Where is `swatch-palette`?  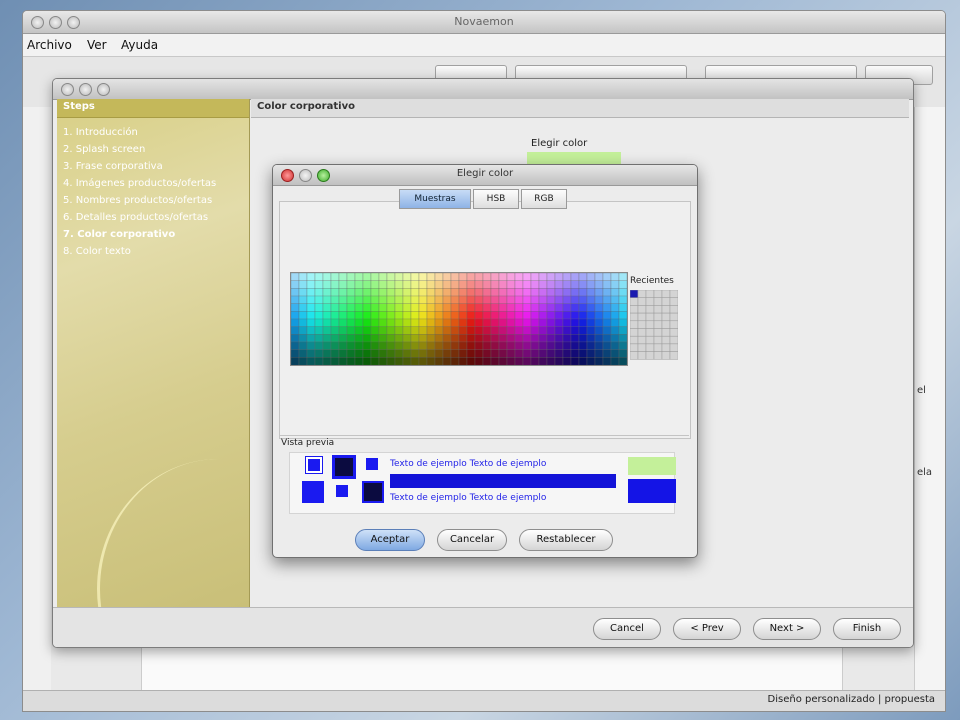 swatch-palette is located at coordinates (459, 319).